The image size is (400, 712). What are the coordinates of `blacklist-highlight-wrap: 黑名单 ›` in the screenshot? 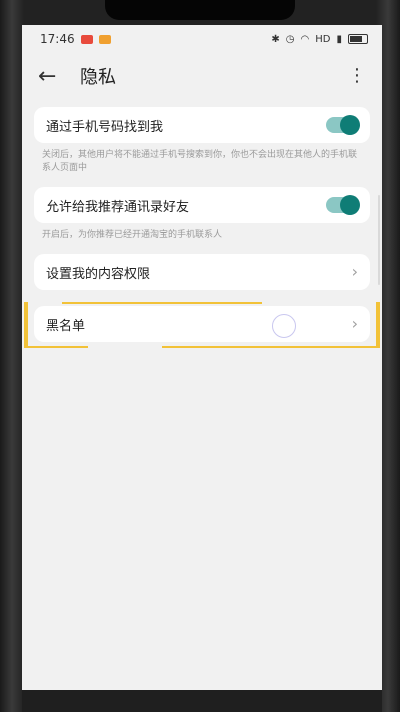 It's located at (202, 325).